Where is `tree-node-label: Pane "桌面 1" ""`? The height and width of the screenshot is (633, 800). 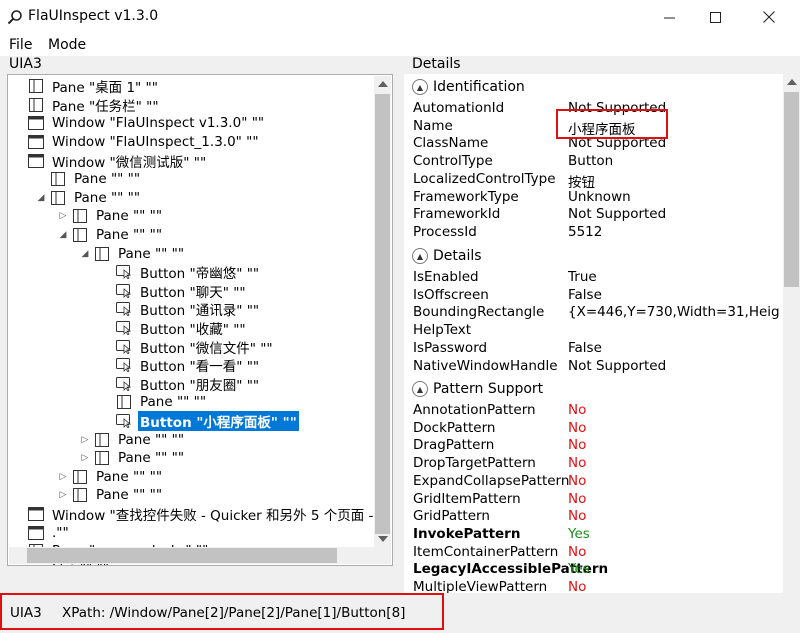
tree-node-label: Pane "桌面 1" "" is located at coordinates (105, 86).